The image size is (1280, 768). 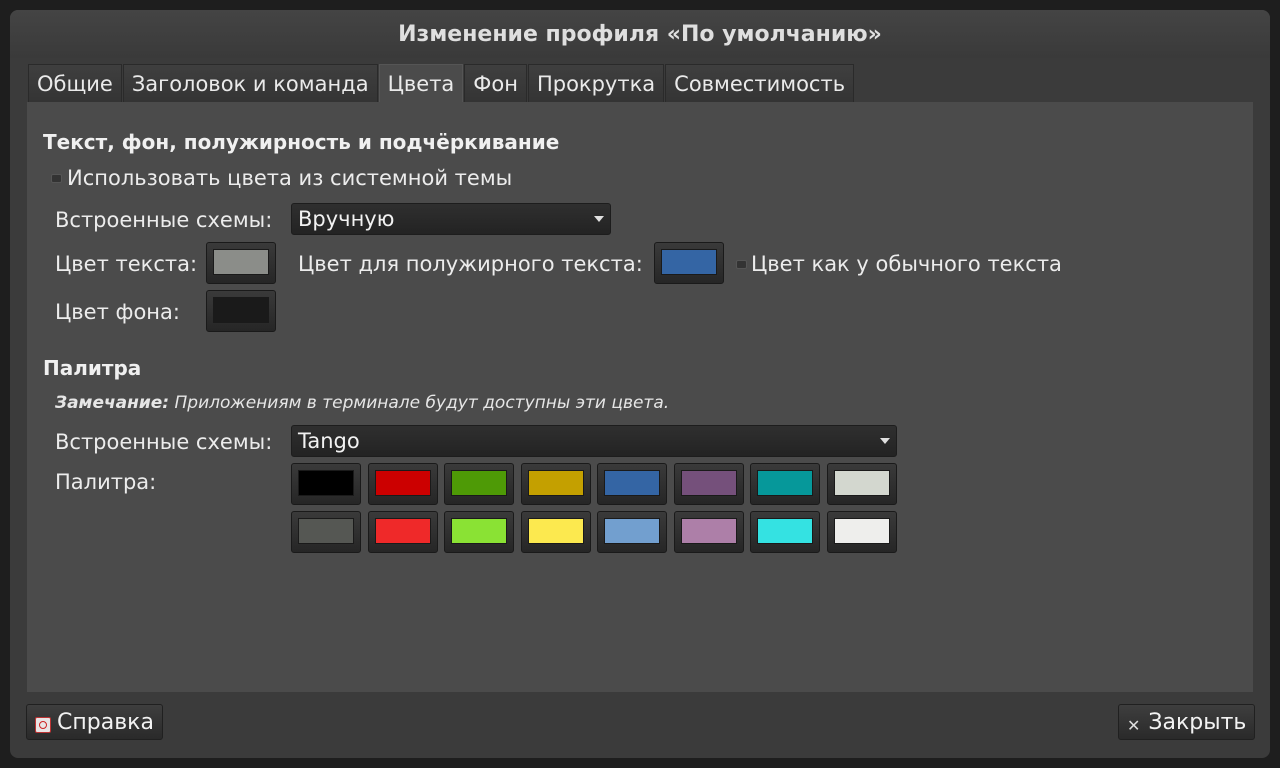 What do you see at coordinates (301, 142) in the screenshot?
I see `text-colors-heading: Текст, фон, полужирность и подчёркивание` at bounding box center [301, 142].